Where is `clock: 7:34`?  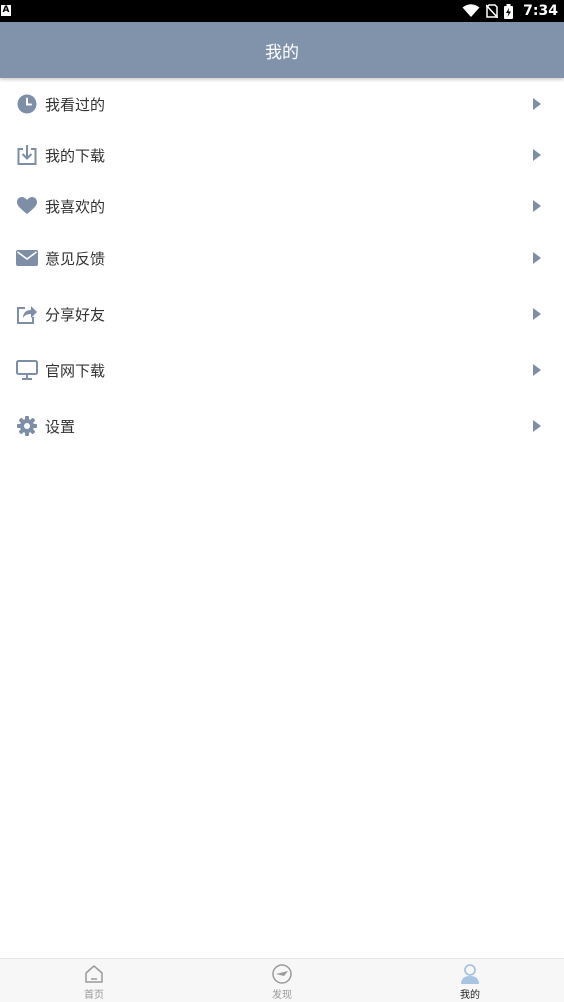
clock: 7:34 is located at coordinates (540, 11).